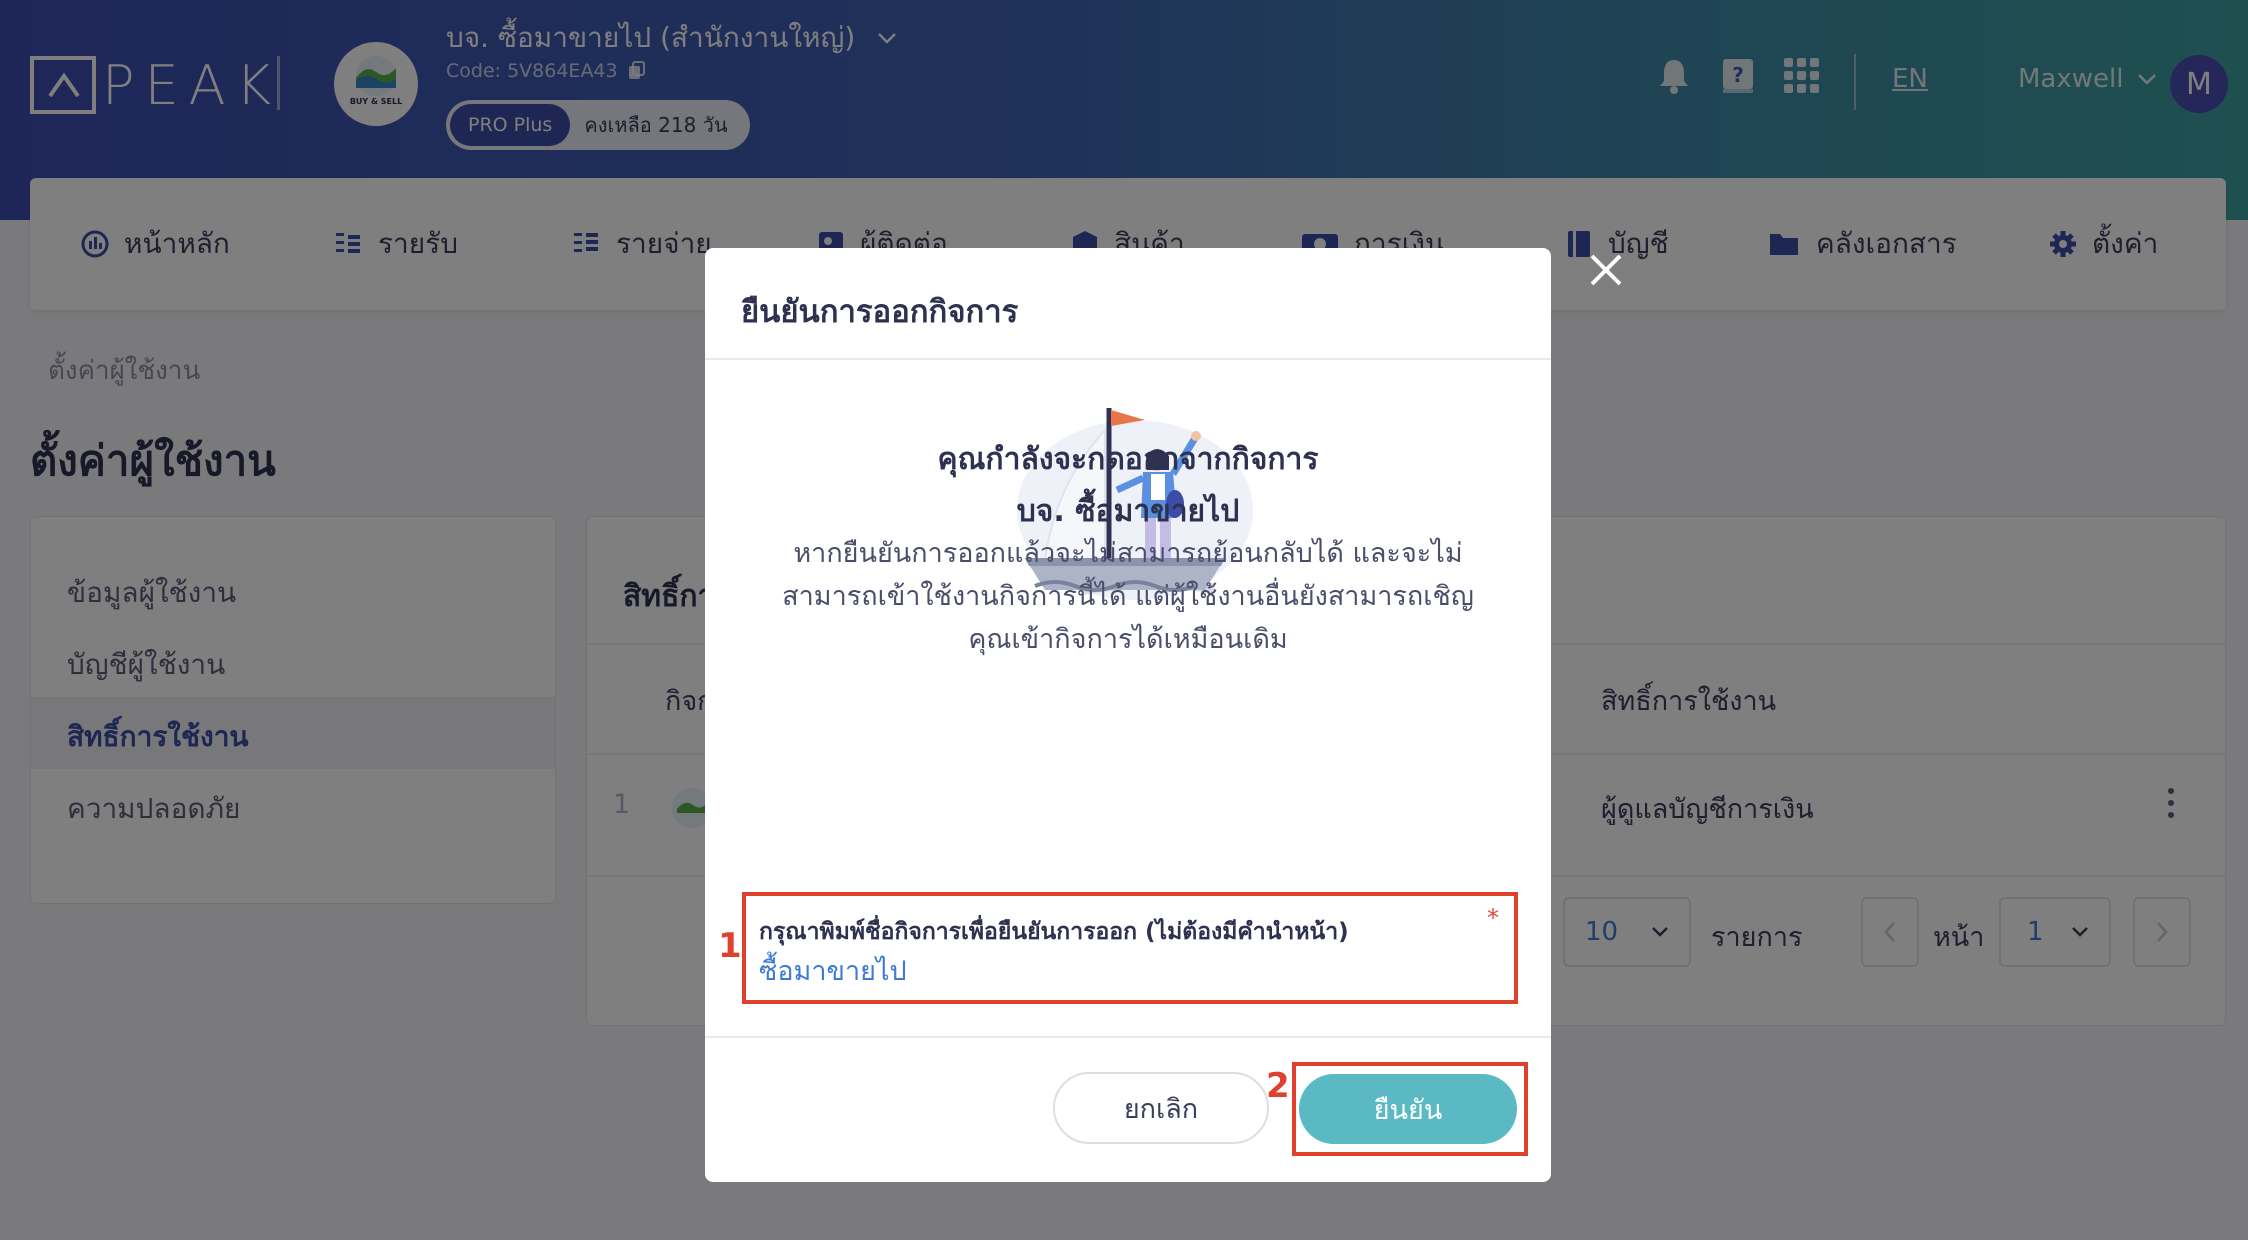 This screenshot has width=2248, height=1240. What do you see at coordinates (880, 312) in the screenshot?
I see `modal-title: ยืนยันการออกกิจการ` at bounding box center [880, 312].